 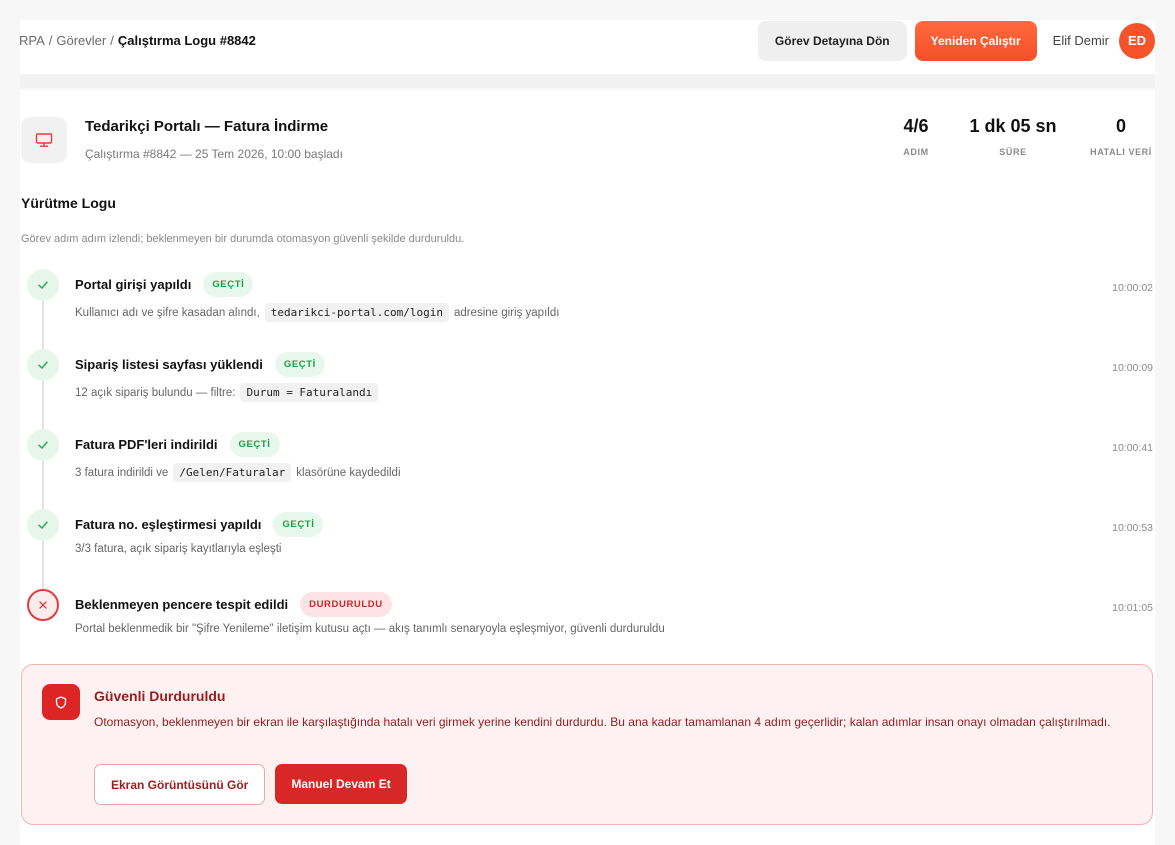 I want to click on step-title: Portal girişi yapıldı, so click(x=133, y=284).